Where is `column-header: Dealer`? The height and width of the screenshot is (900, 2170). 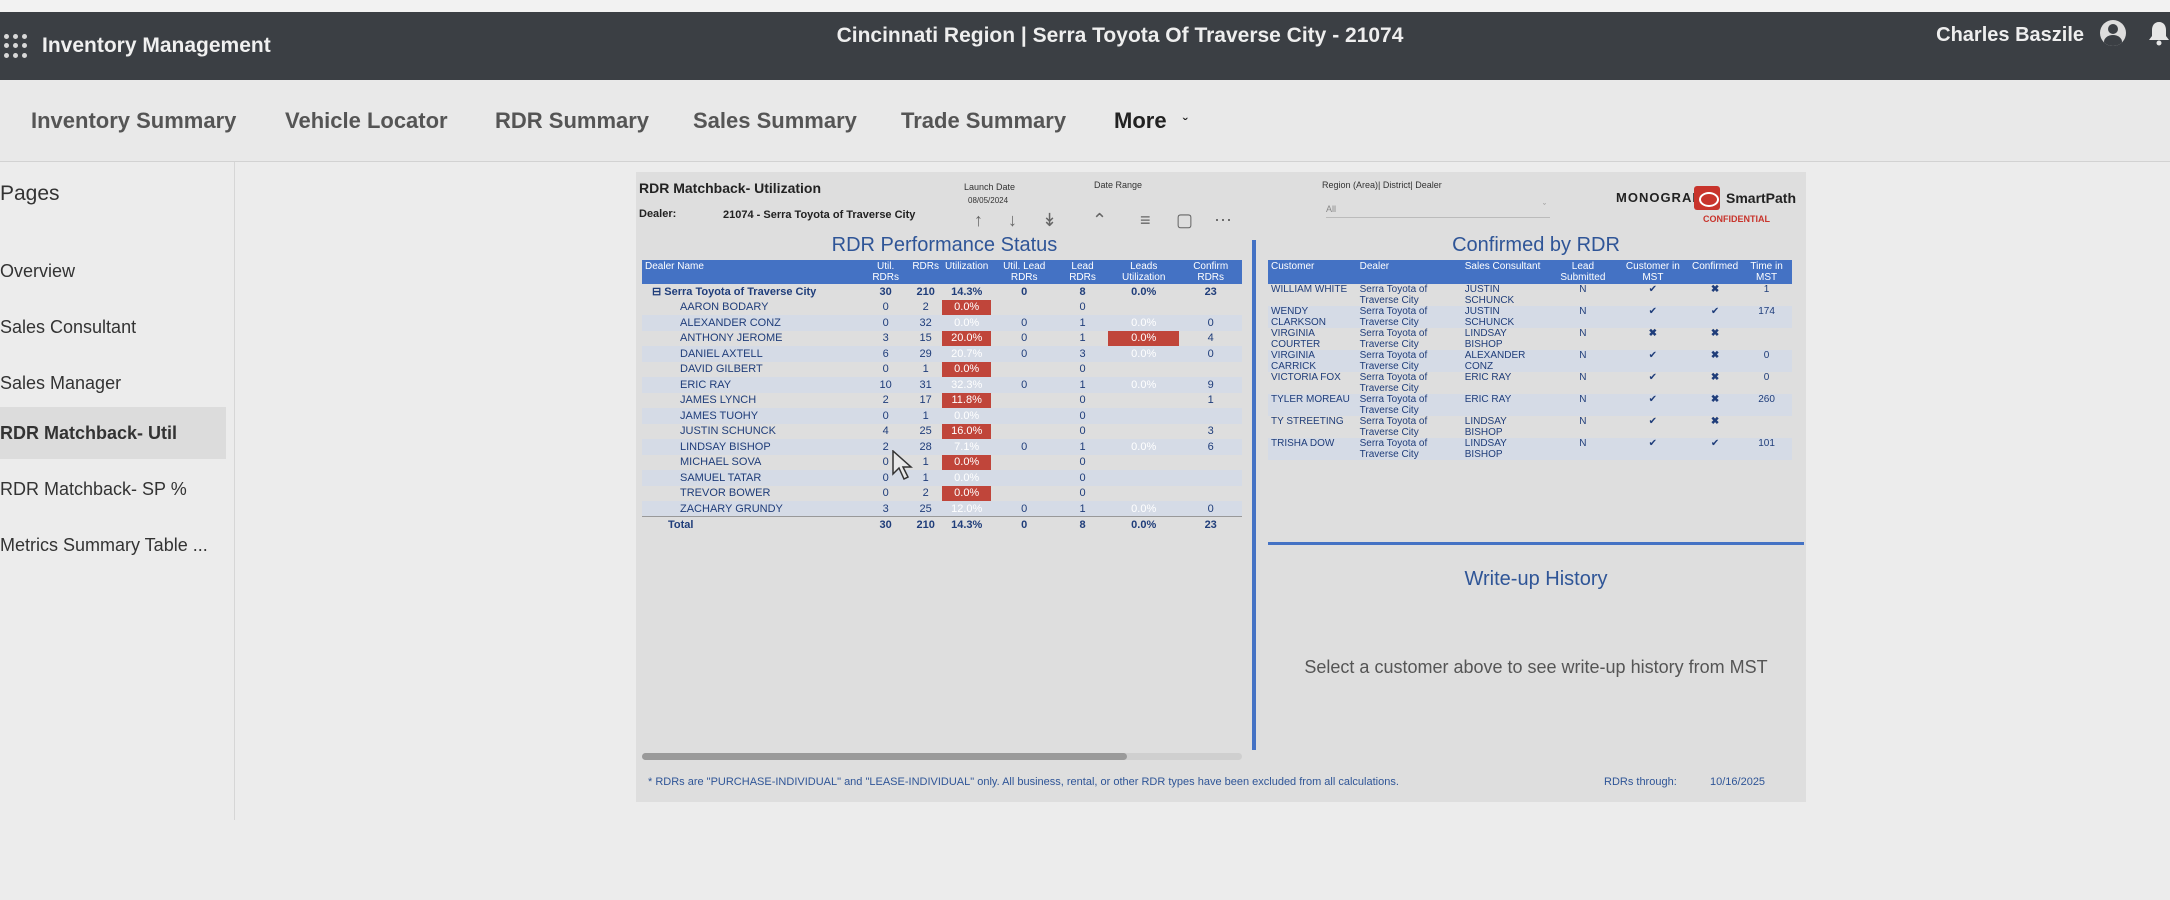 column-header: Dealer is located at coordinates (1409, 272).